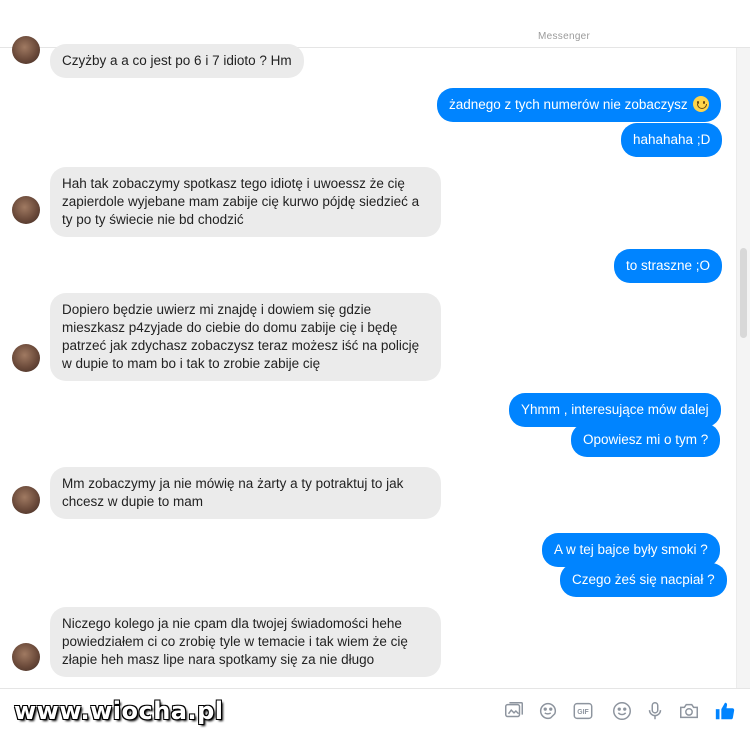 The image size is (750, 736). What do you see at coordinates (672, 140) in the screenshot?
I see `message-outgoing: hahahaha ;D` at bounding box center [672, 140].